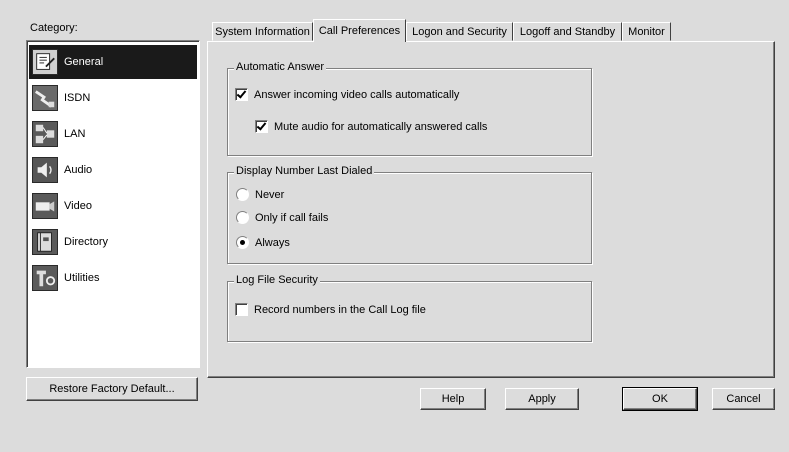 This screenshot has height=452, width=789. What do you see at coordinates (743, 399) in the screenshot?
I see `cancel-button: Cancel` at bounding box center [743, 399].